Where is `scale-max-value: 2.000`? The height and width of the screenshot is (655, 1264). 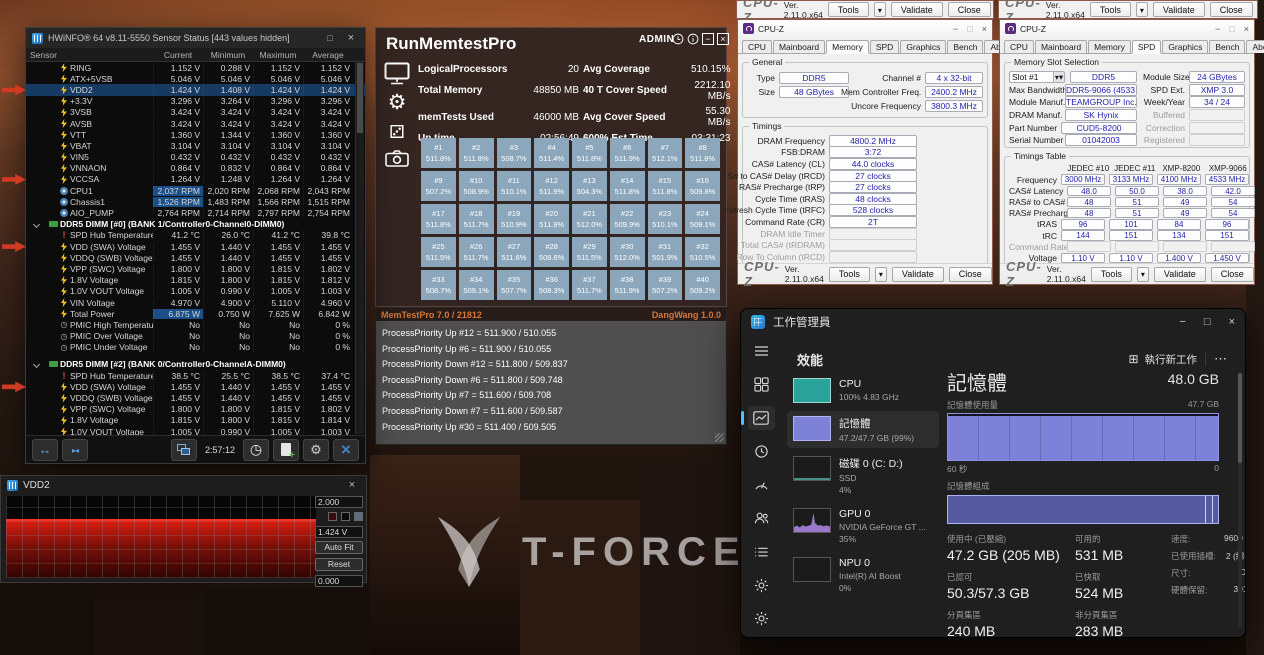 scale-max-value: 2.000 is located at coordinates (339, 502).